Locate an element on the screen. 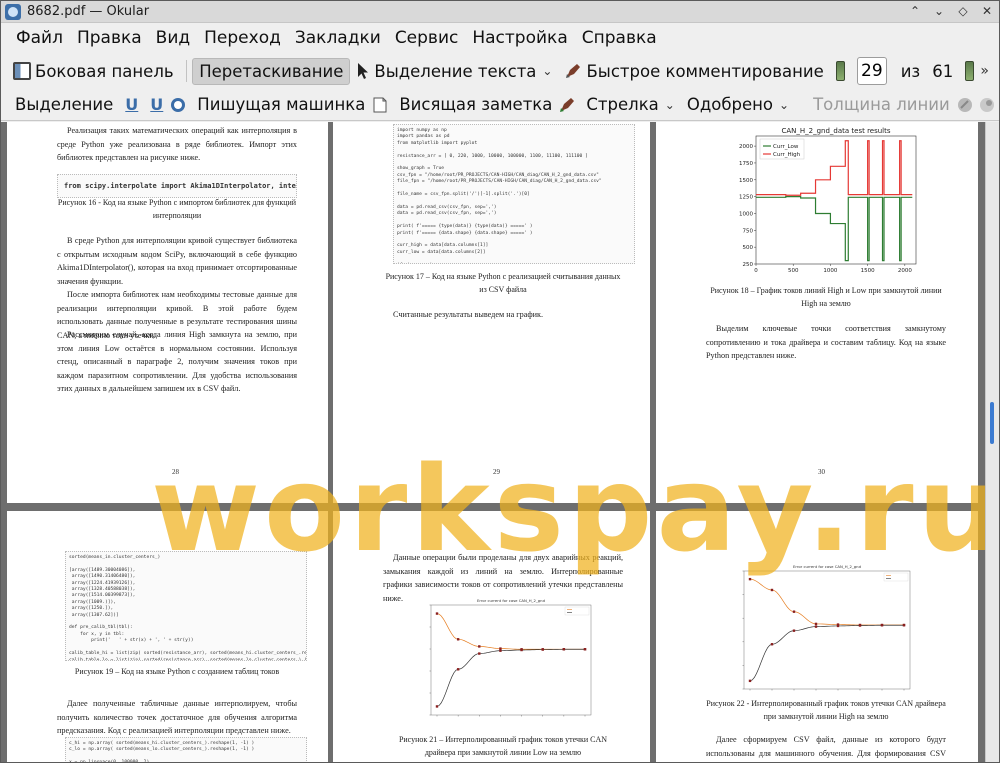 The width and height of the screenshot is (1000, 763). highlight-tool-label: Выделение is located at coordinates (64, 104).